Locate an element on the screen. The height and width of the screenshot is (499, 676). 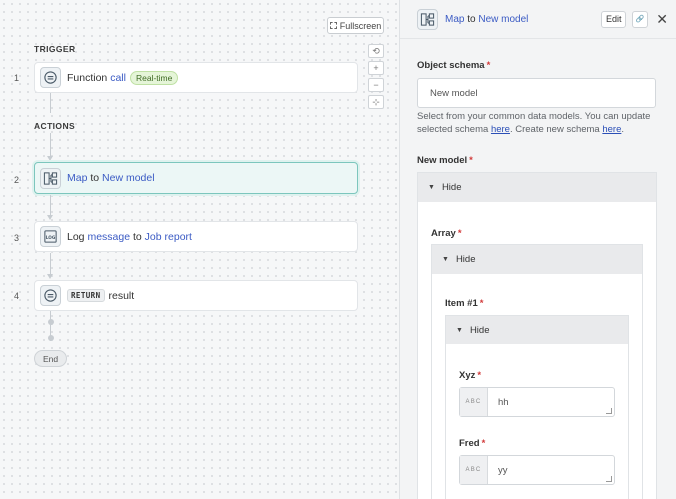
log-icon: LOG is located at coordinates (50, 236).